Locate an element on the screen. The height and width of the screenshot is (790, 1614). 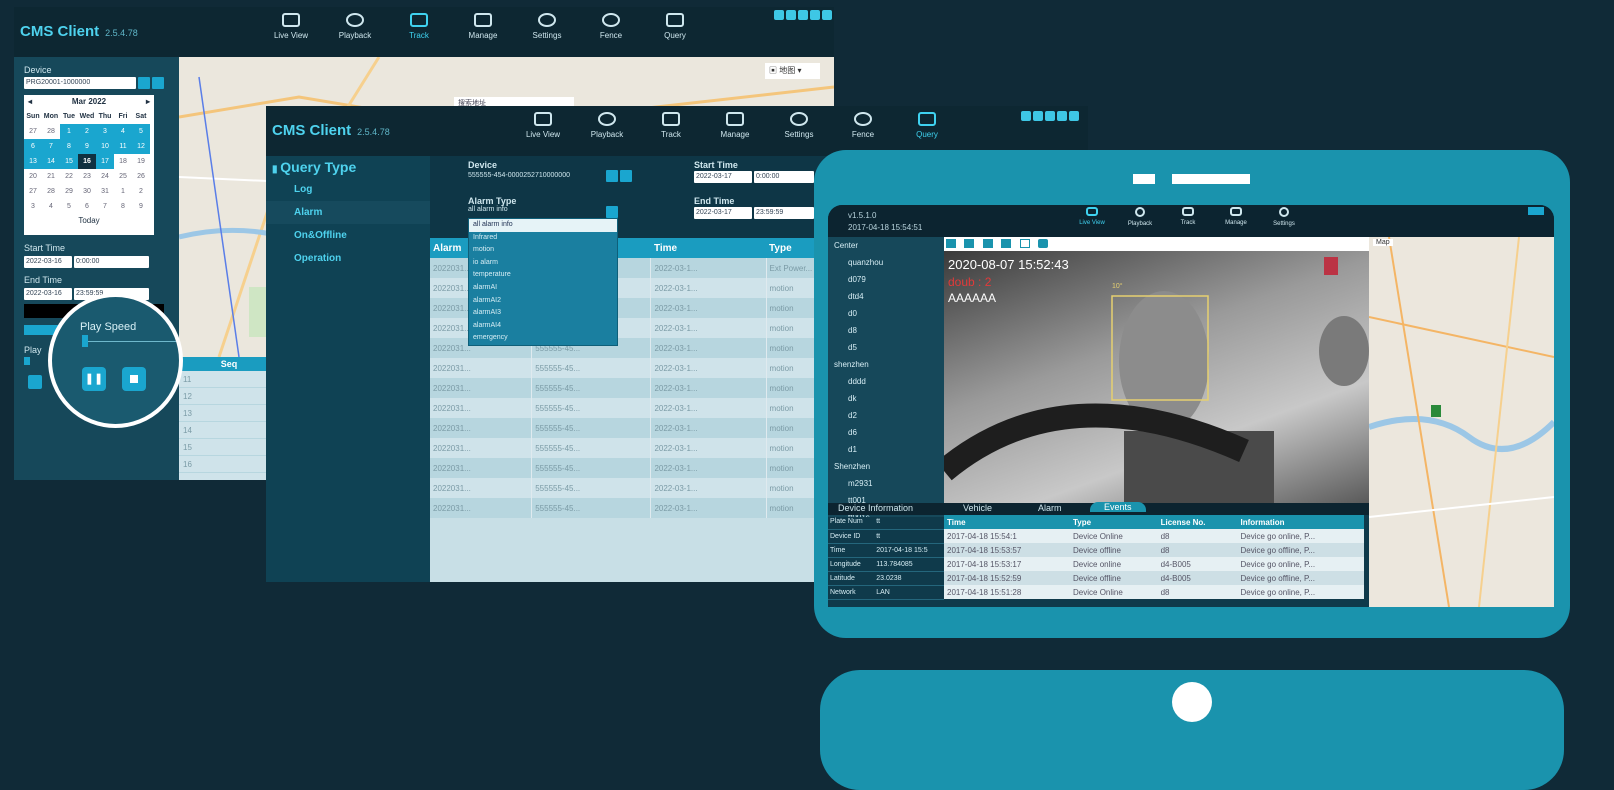
tree-node: d2 is located at coordinates (889, 415).